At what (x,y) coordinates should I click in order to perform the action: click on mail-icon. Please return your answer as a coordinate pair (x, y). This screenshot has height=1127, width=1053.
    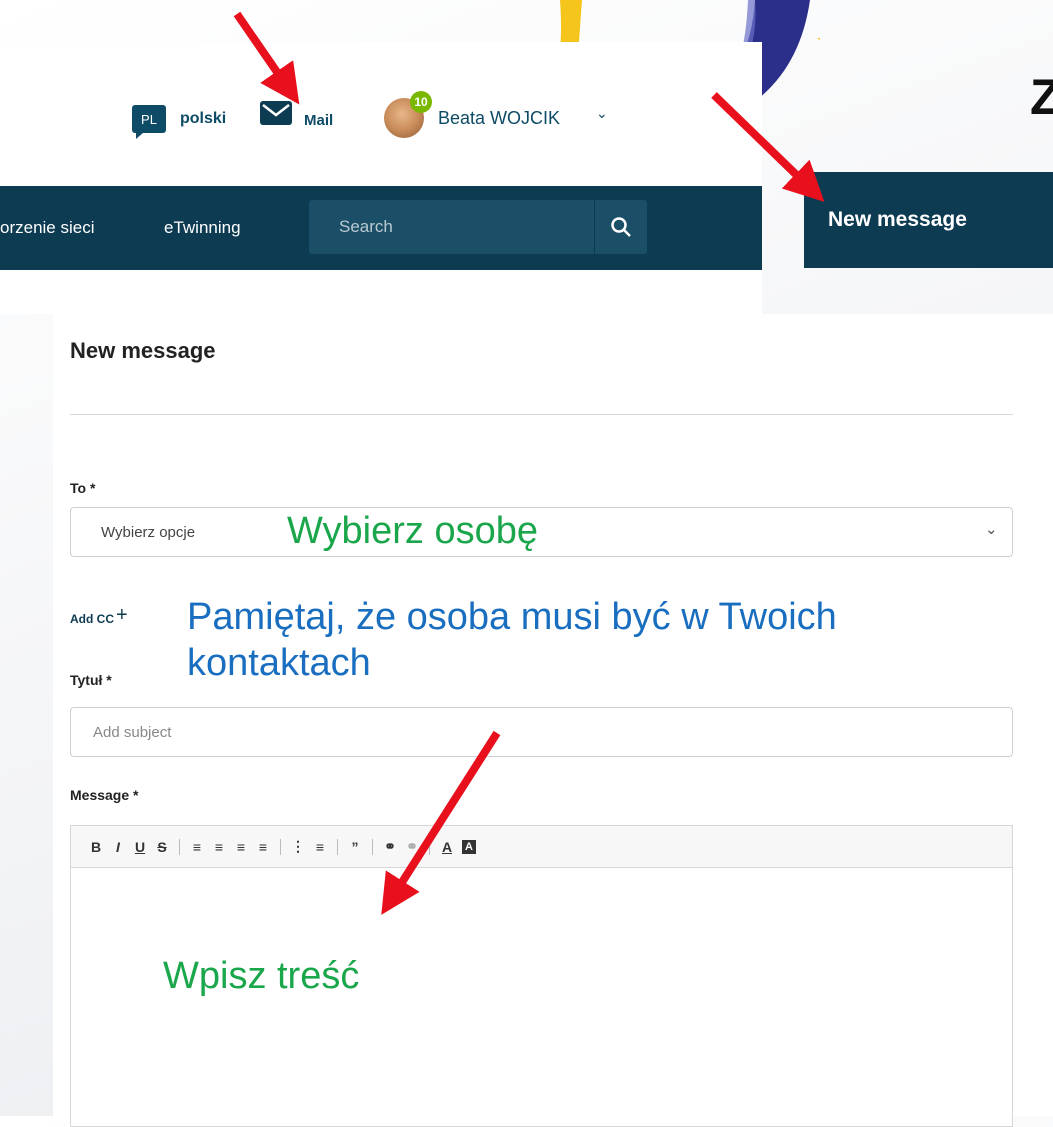
    Looking at the image, I should click on (276, 113).